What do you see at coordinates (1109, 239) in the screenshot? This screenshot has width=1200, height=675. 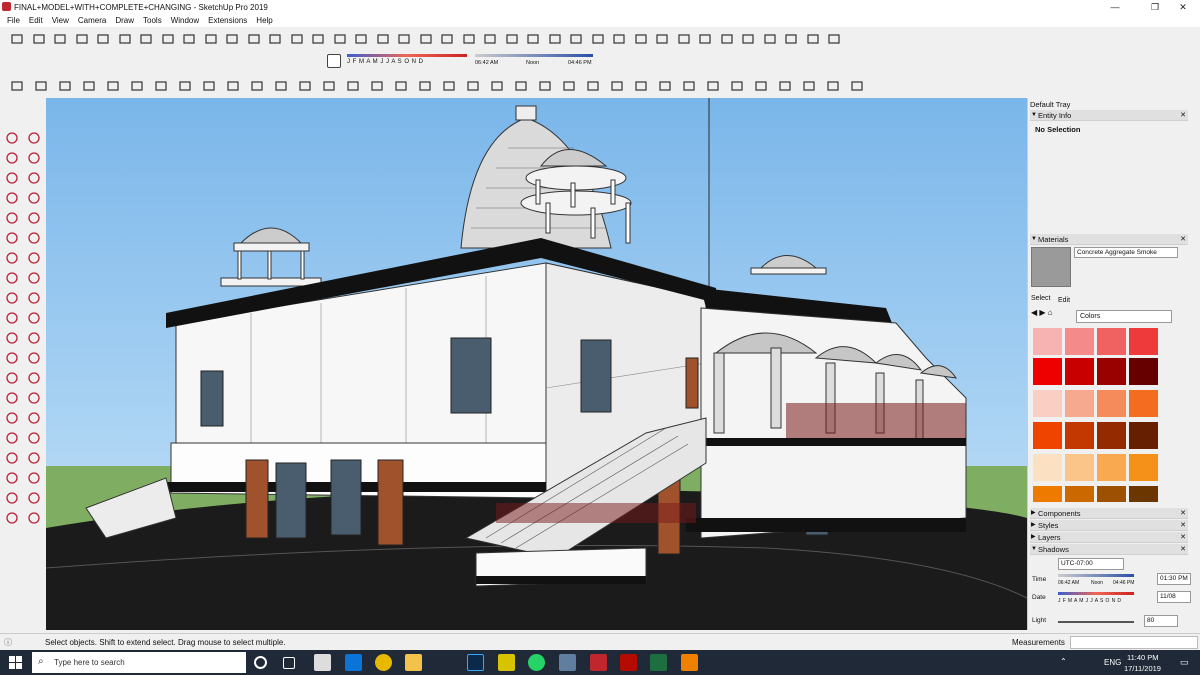 I see `materials-header: ▼ Materials ✕` at bounding box center [1109, 239].